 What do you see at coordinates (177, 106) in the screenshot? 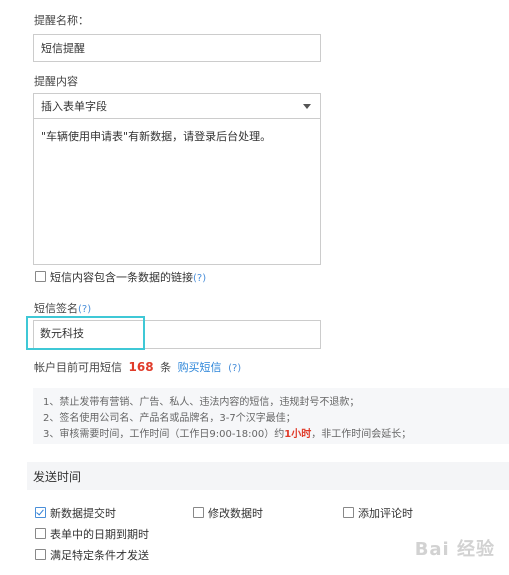
I see `insert-field-select: 插入表单字段` at bounding box center [177, 106].